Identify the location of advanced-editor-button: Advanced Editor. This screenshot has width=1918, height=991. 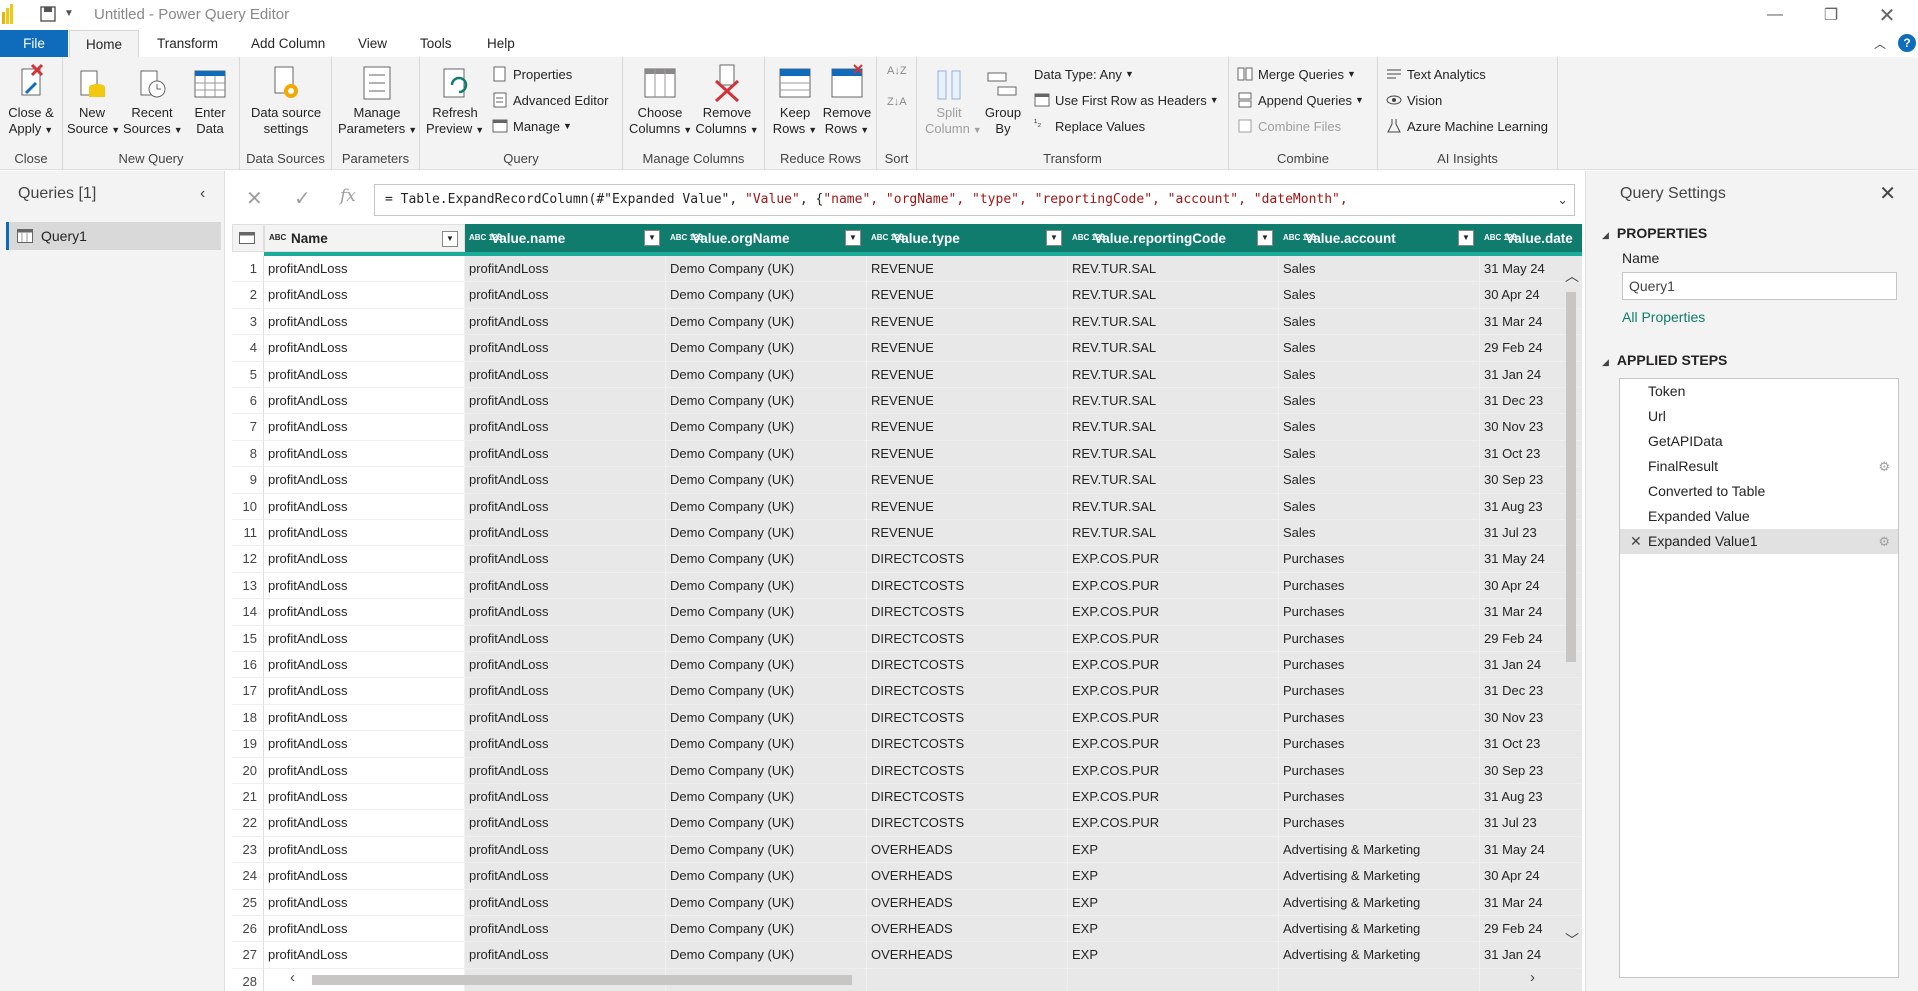
(550, 100).